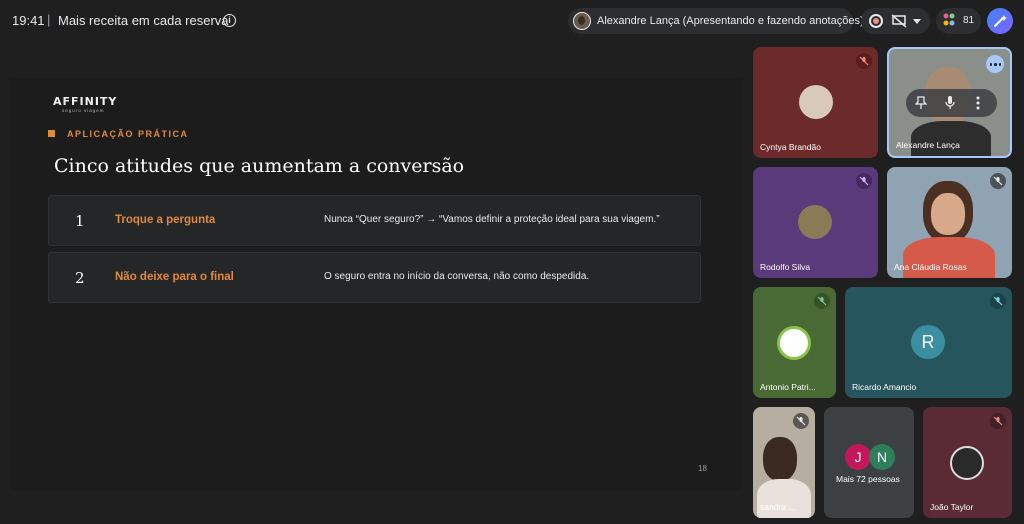 The height and width of the screenshot is (524, 1024). I want to click on participant-tile-ricardo: R Ricardo Amancio, so click(928, 342).